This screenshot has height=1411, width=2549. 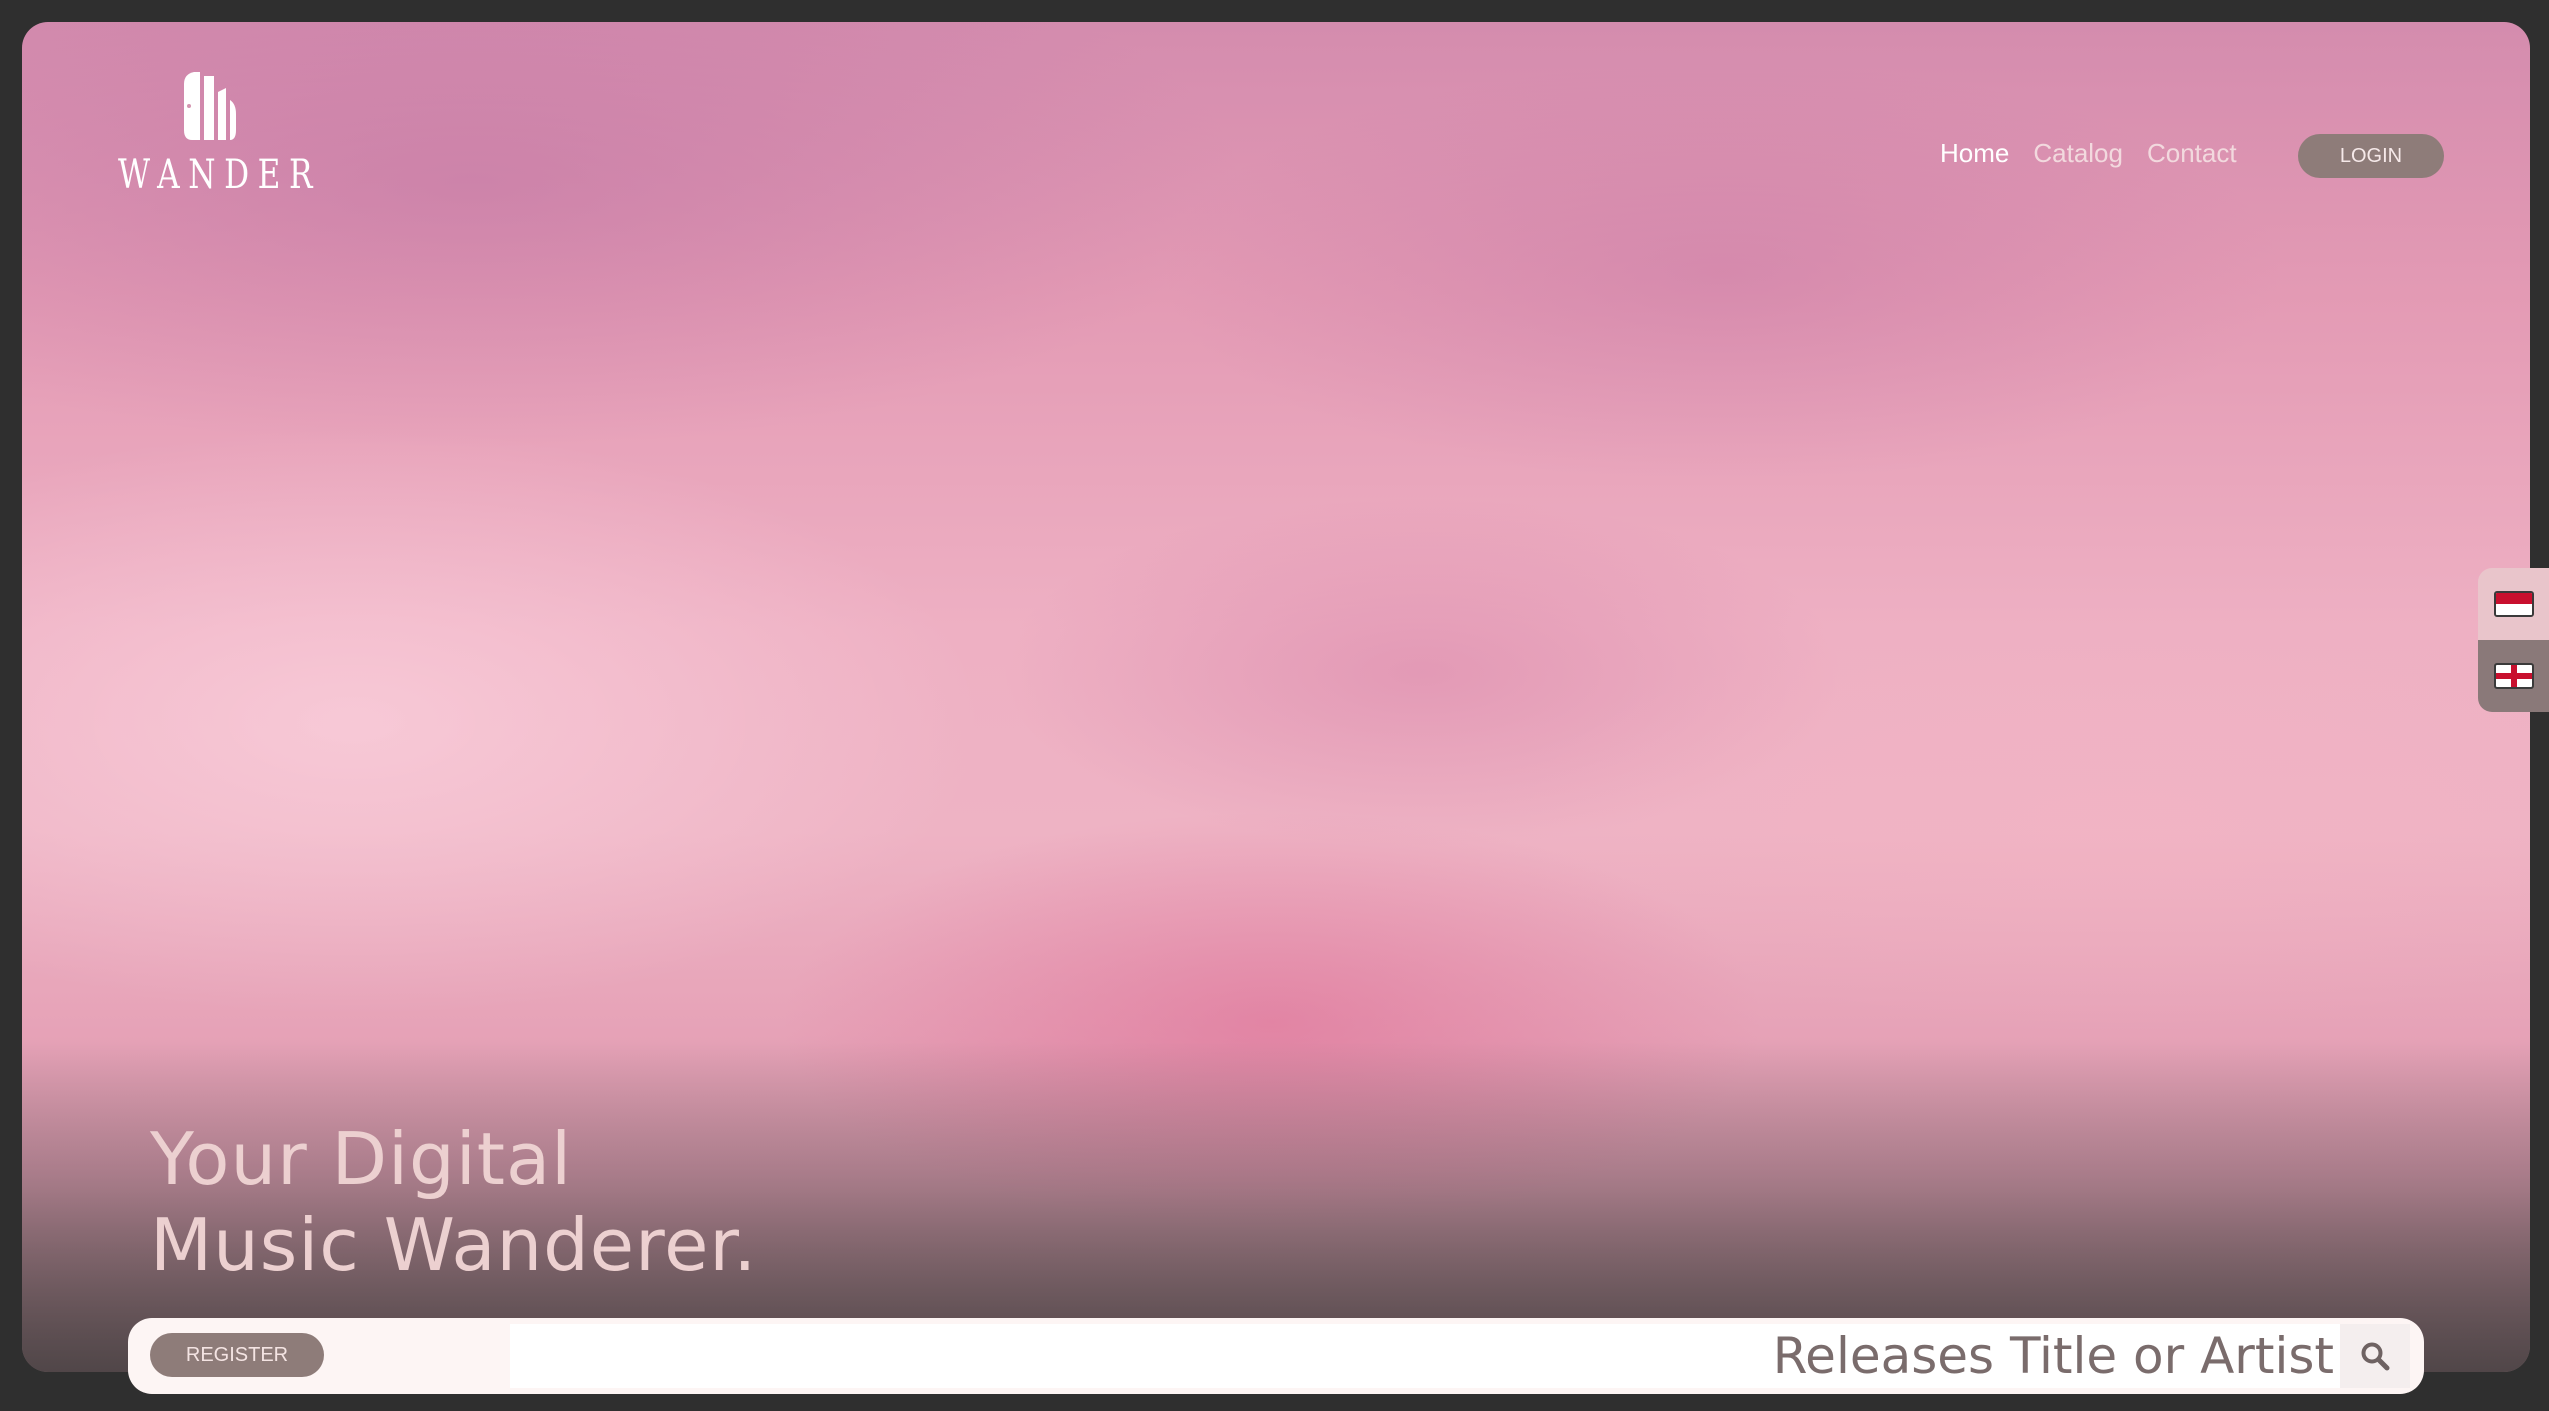 I want to click on hero-headline-line-1: Your Digital, so click(x=361, y=1159).